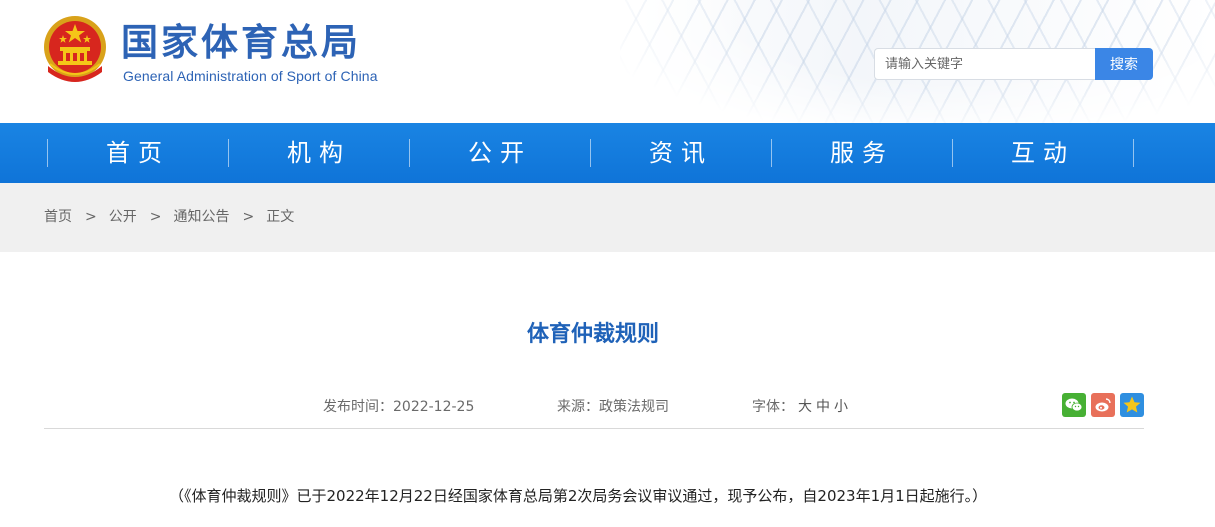 The image size is (1215, 527). I want to click on font-size-small: 小, so click(841, 407).